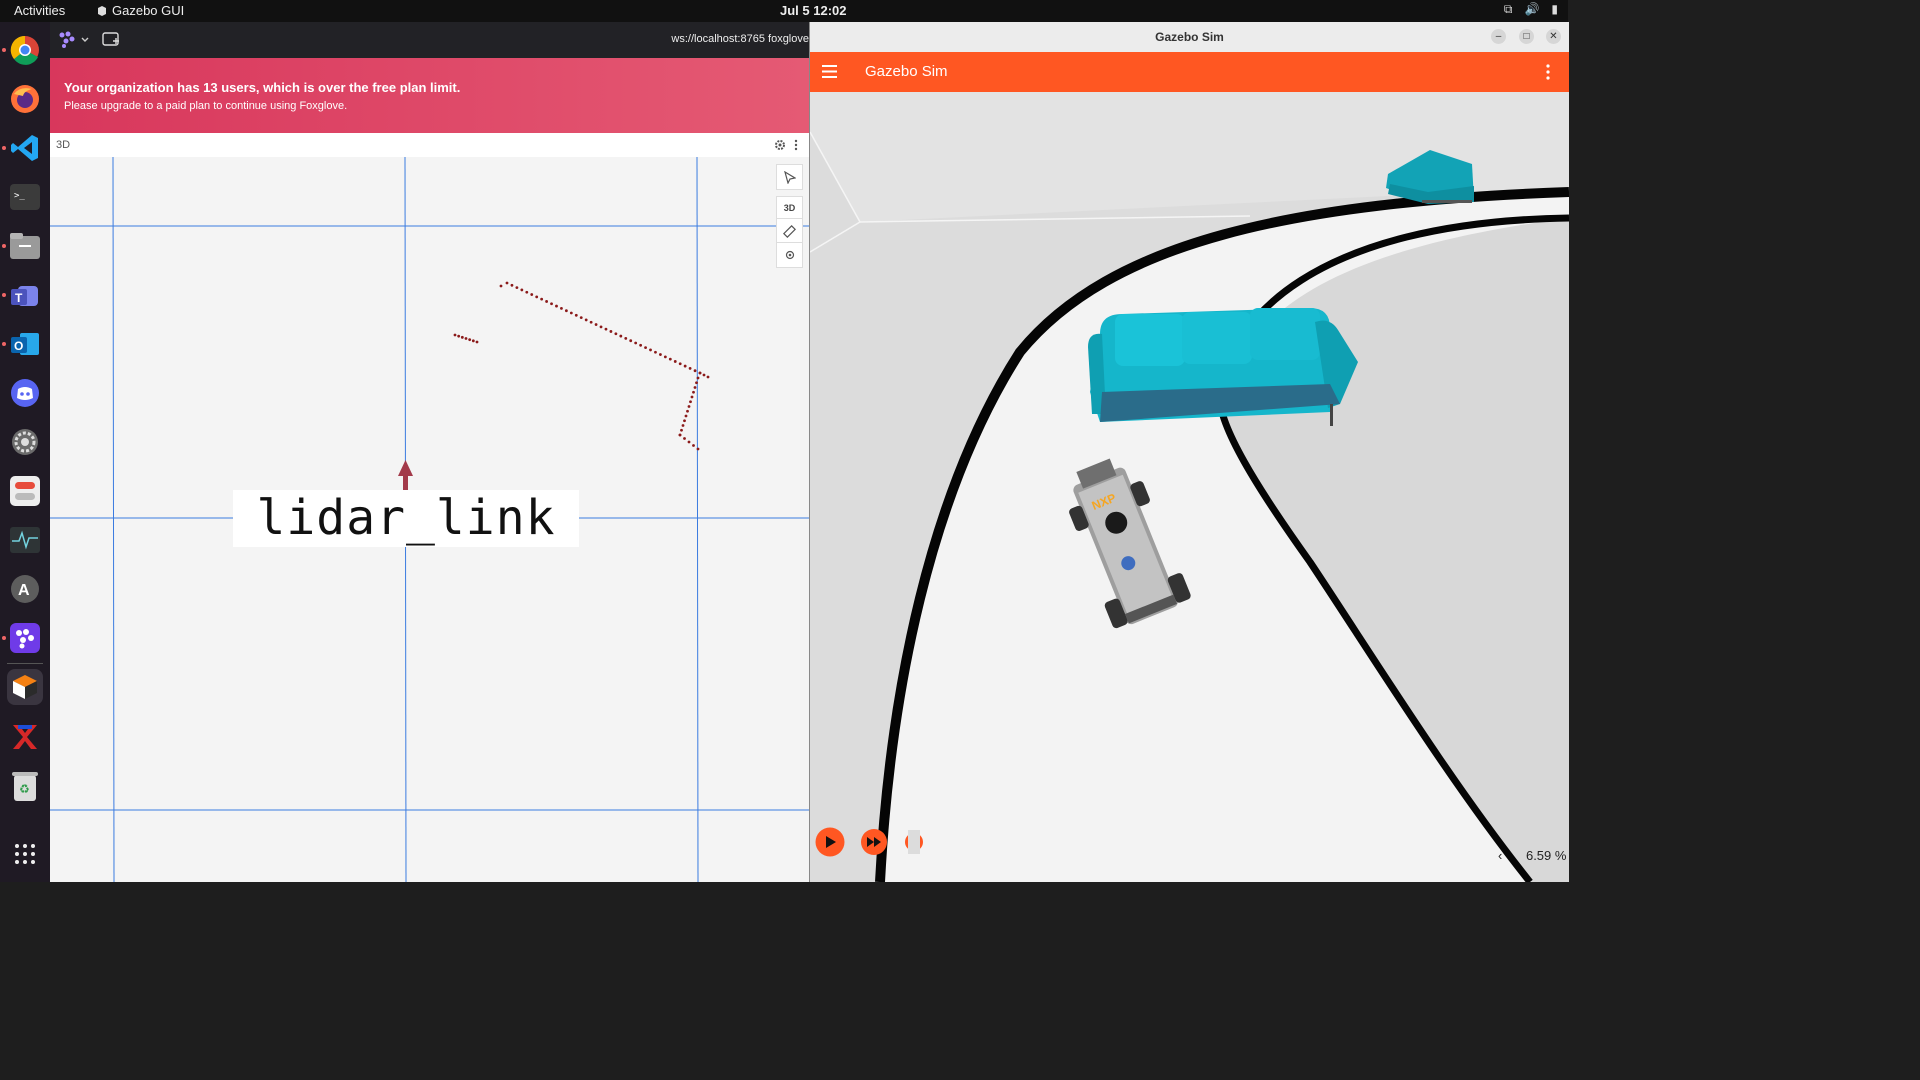 This screenshot has height=1080, width=1920. I want to click on real-time-factor: ‹ 6.59 %, so click(1532, 855).